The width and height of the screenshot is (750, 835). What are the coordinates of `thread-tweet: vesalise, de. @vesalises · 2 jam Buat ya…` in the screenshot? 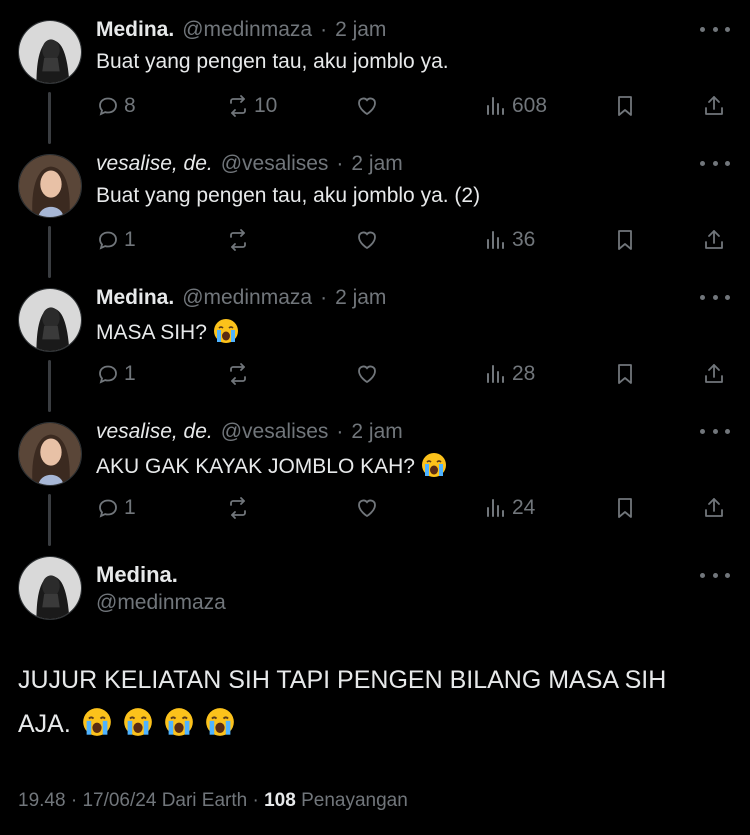 It's located at (375, 207).